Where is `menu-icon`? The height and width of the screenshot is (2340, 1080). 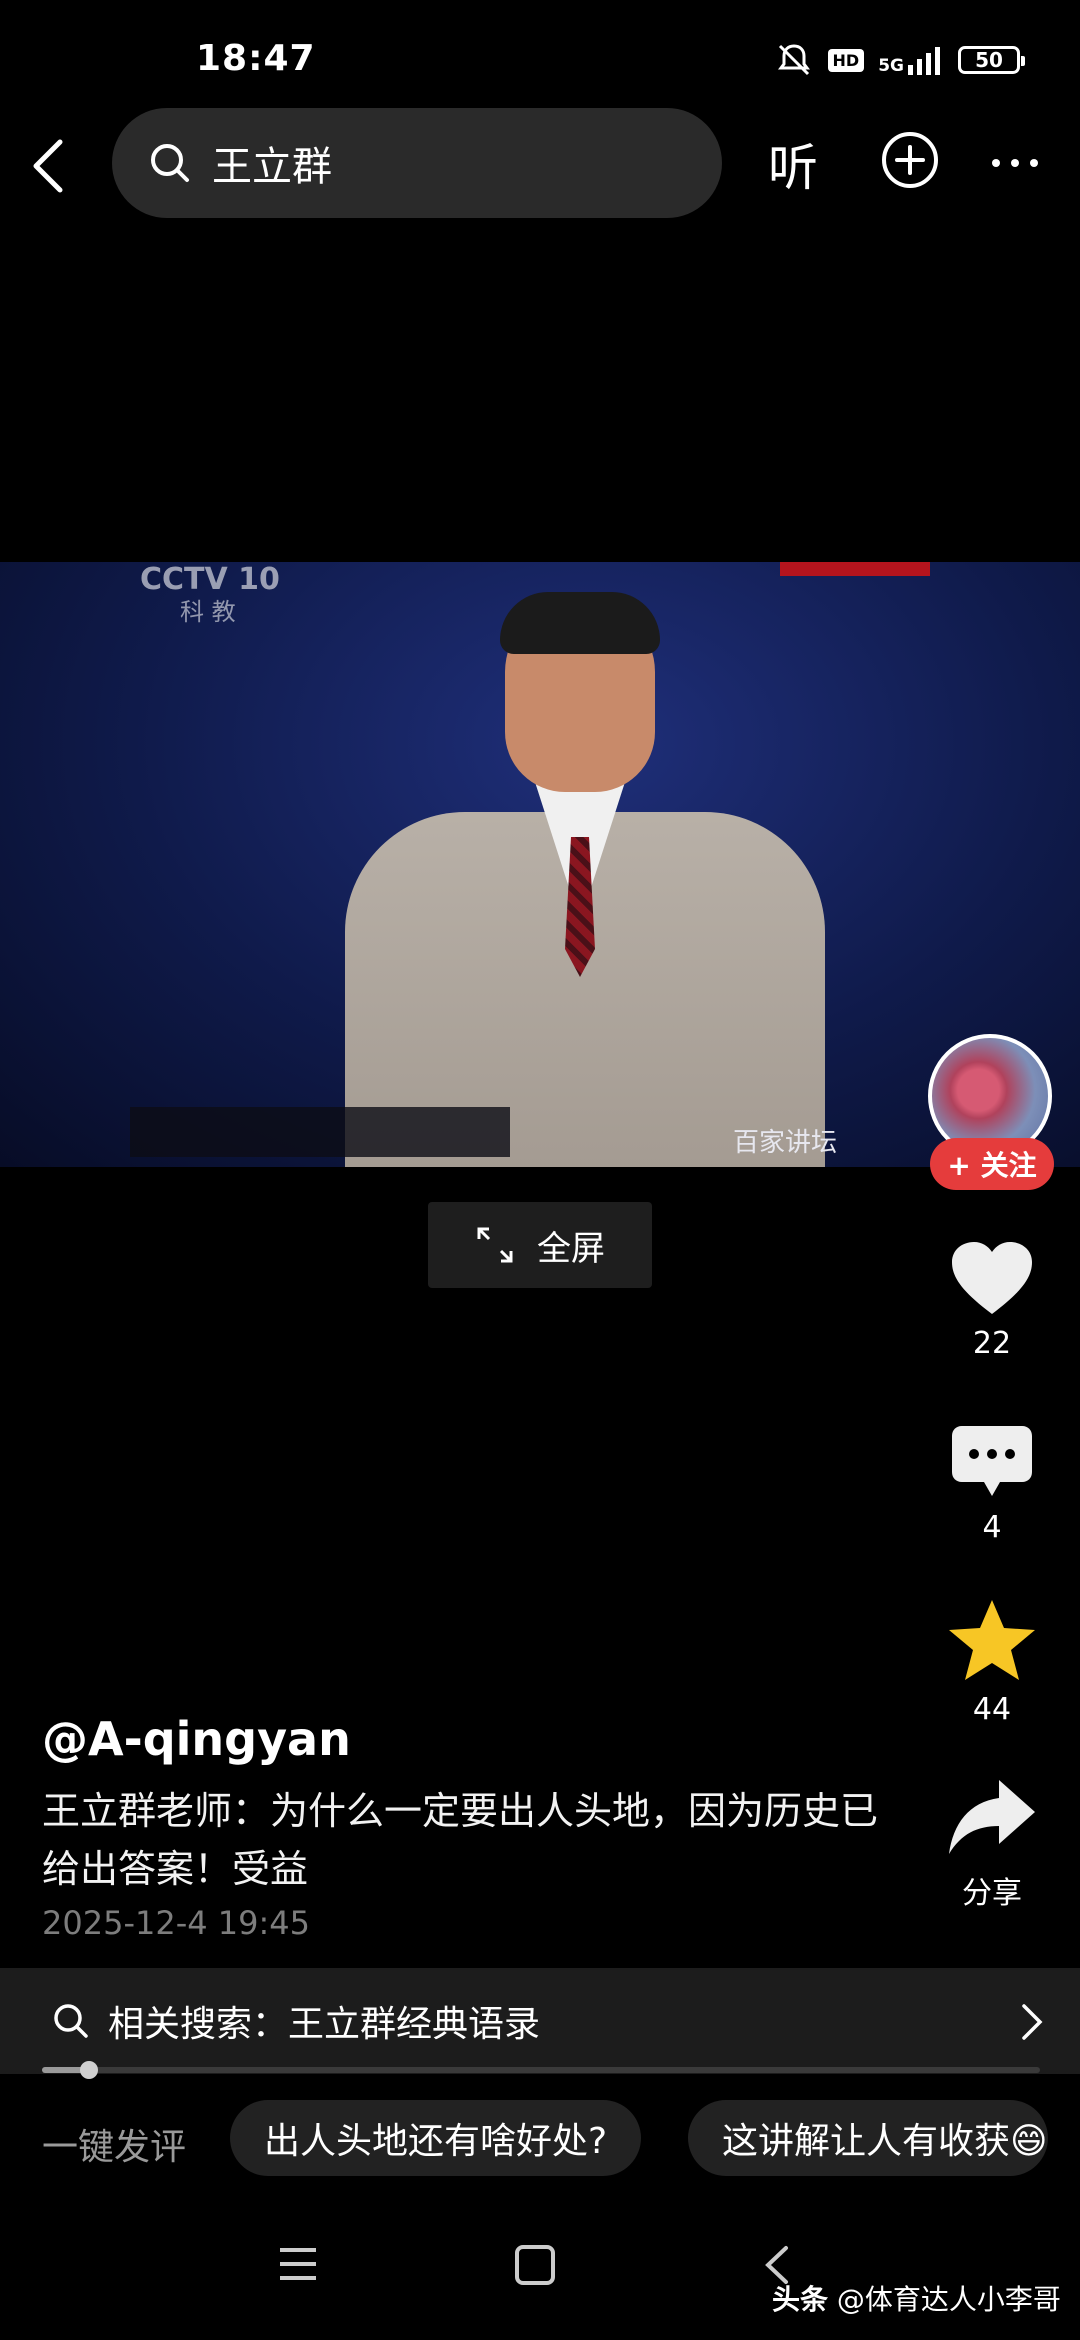 menu-icon is located at coordinates (298, 2264).